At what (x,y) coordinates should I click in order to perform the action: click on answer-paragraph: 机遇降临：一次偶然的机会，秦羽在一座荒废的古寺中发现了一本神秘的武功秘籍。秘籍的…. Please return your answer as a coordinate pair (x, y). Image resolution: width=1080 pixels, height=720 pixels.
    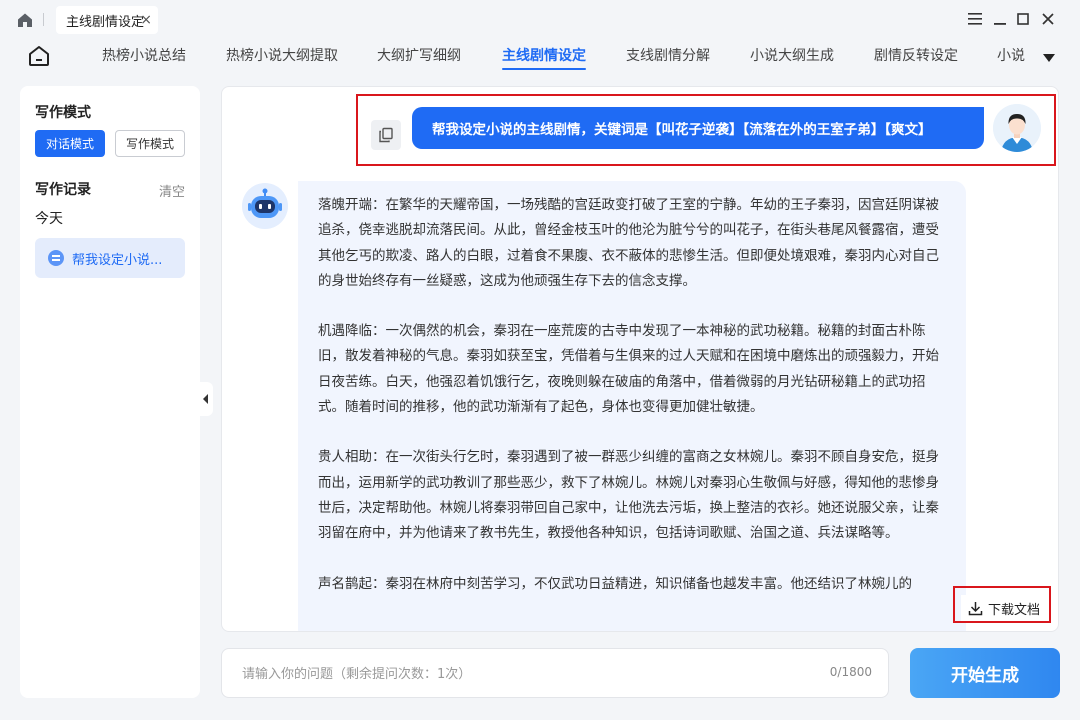
    Looking at the image, I should click on (628, 369).